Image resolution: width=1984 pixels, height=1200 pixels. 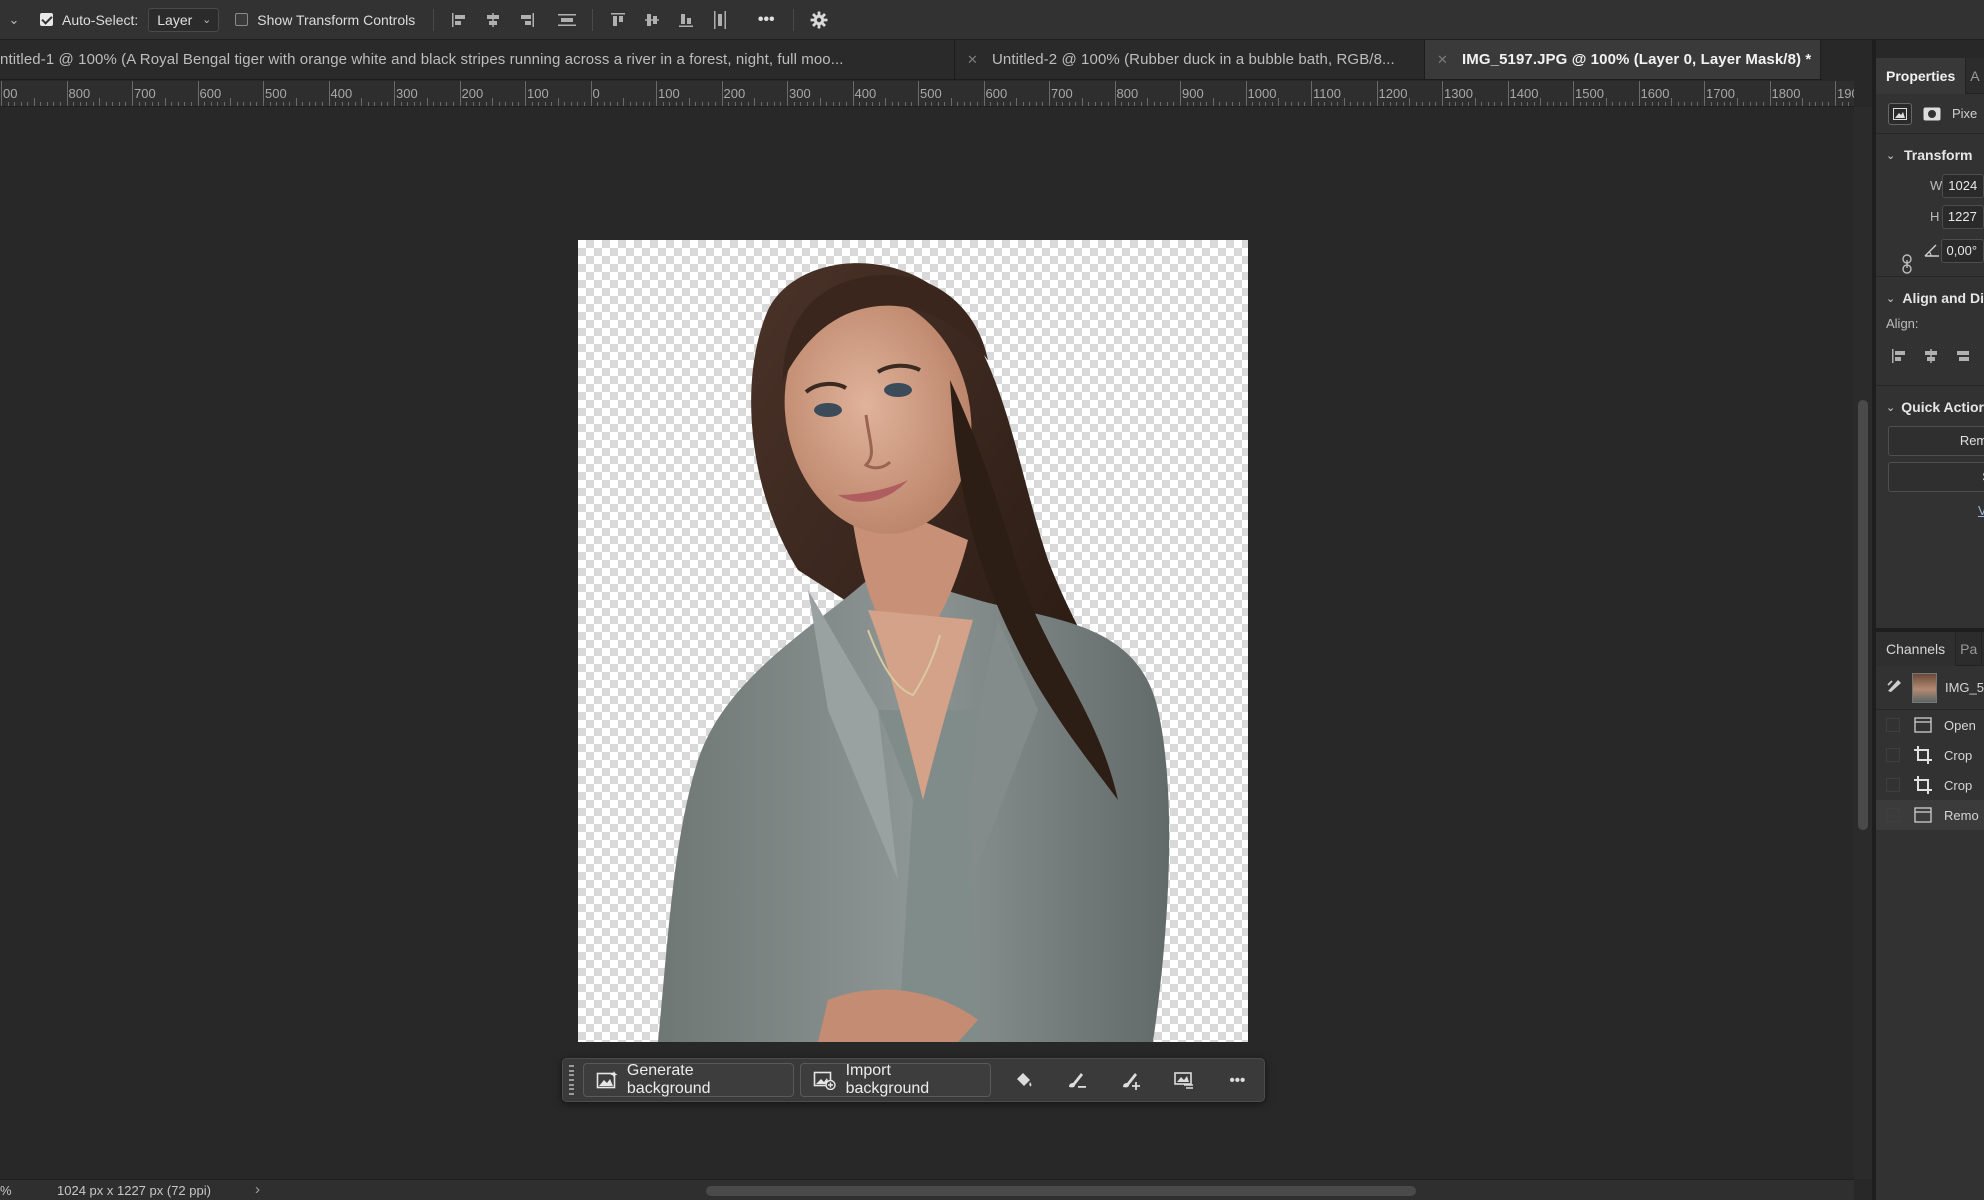 I want to click on height-input: 1227, so click(x=1962, y=216).